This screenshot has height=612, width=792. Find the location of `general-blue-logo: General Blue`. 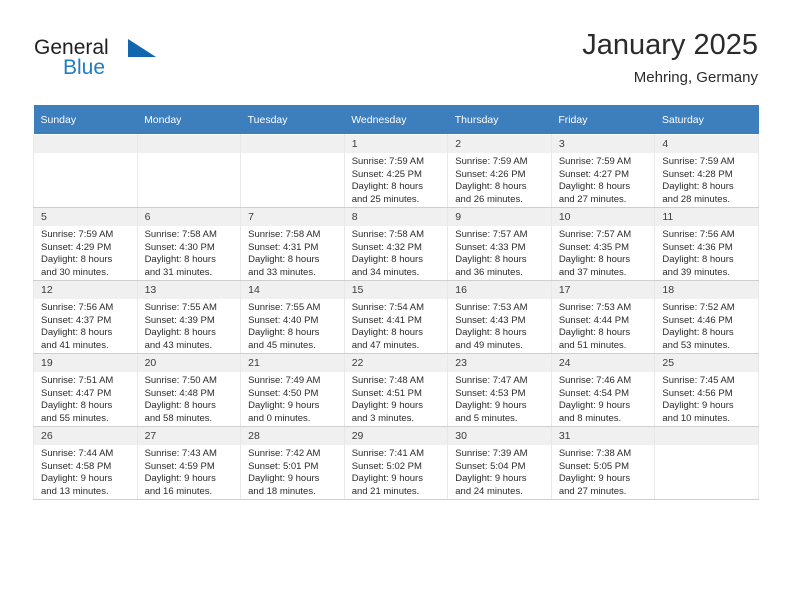

general-blue-logo: General Blue is located at coordinates (99, 62).